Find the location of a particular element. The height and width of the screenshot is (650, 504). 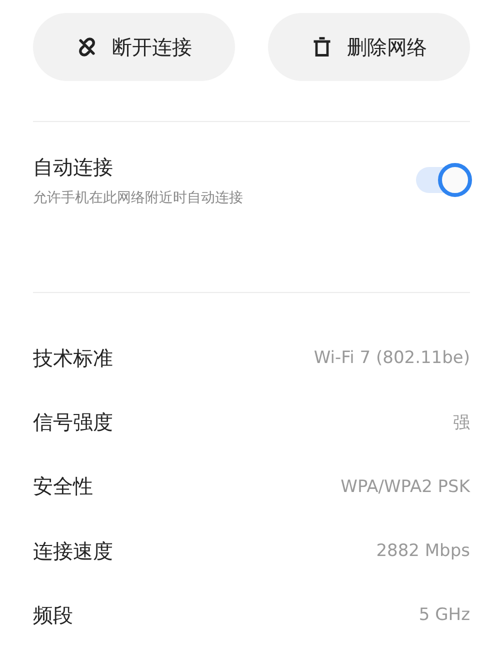

detail-label: 频段 is located at coordinates (53, 615).